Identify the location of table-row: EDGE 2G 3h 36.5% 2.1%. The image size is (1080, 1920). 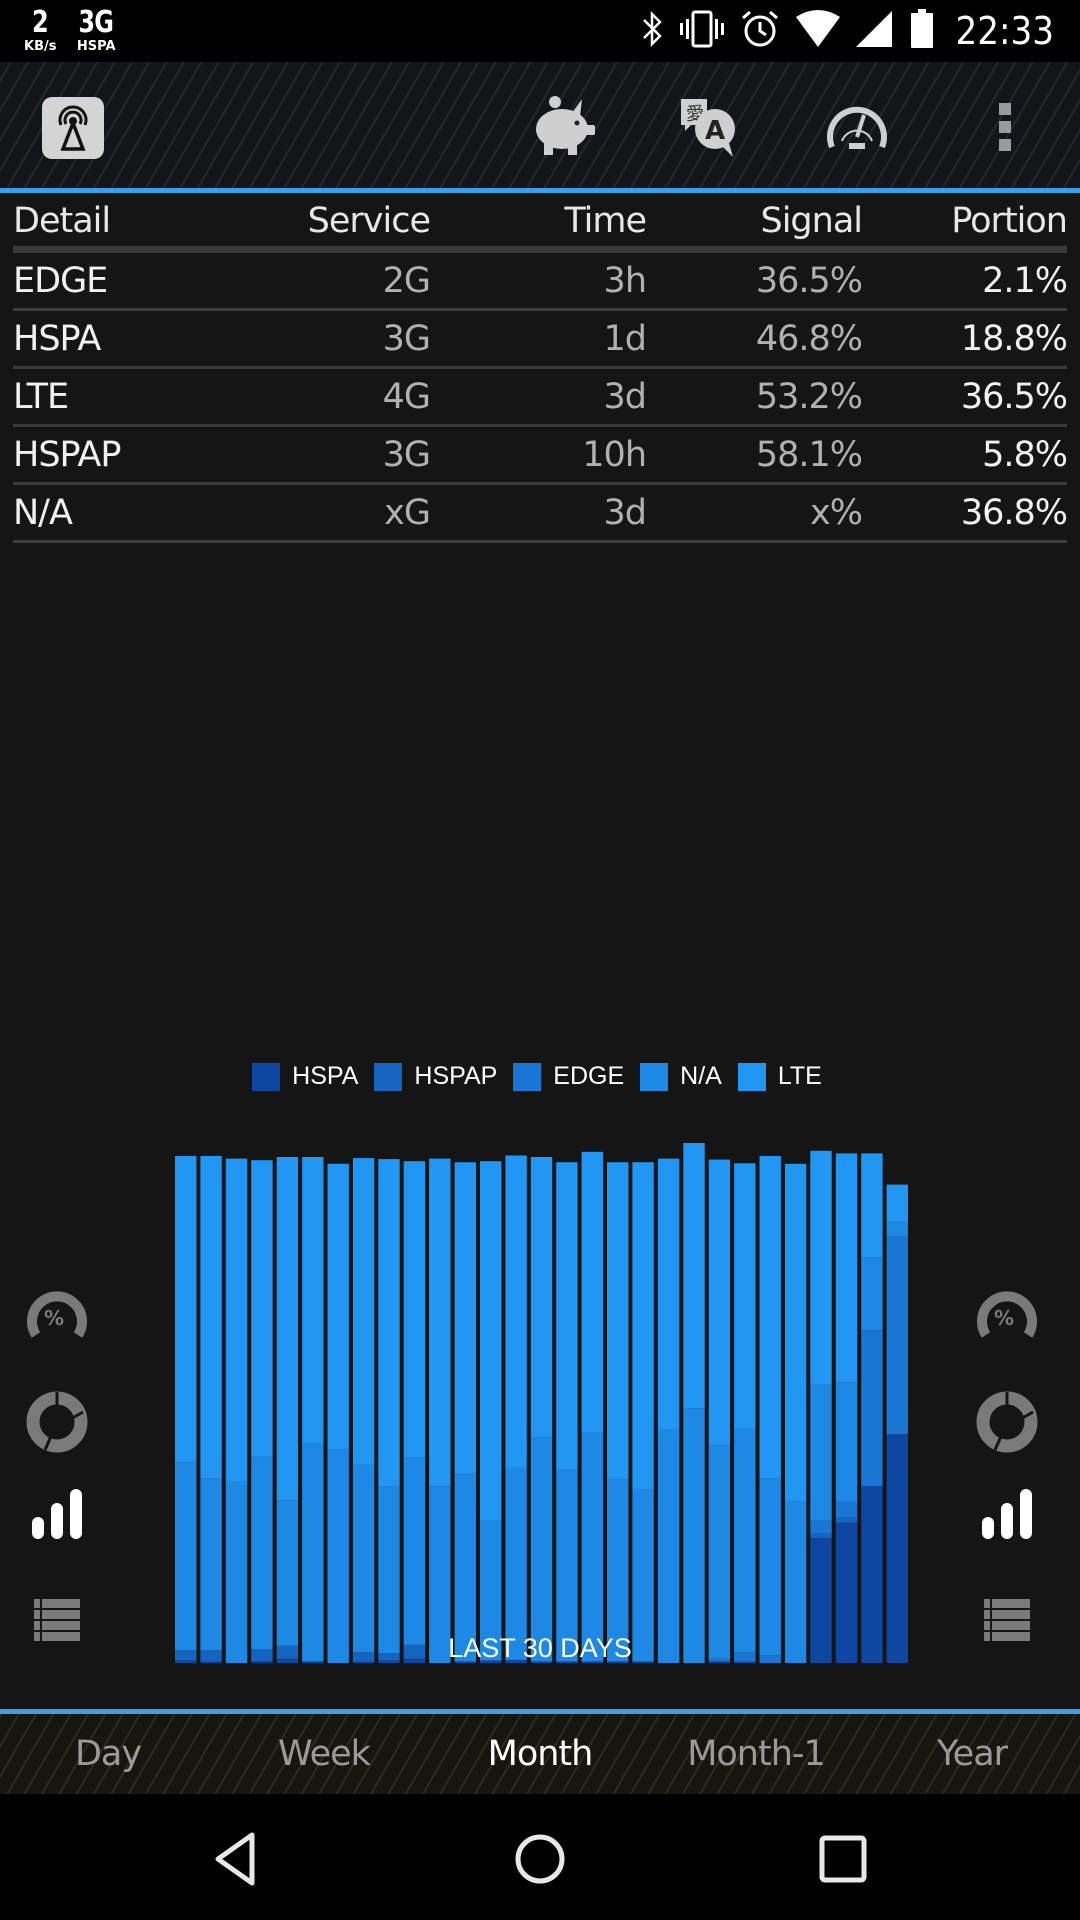
(540, 282).